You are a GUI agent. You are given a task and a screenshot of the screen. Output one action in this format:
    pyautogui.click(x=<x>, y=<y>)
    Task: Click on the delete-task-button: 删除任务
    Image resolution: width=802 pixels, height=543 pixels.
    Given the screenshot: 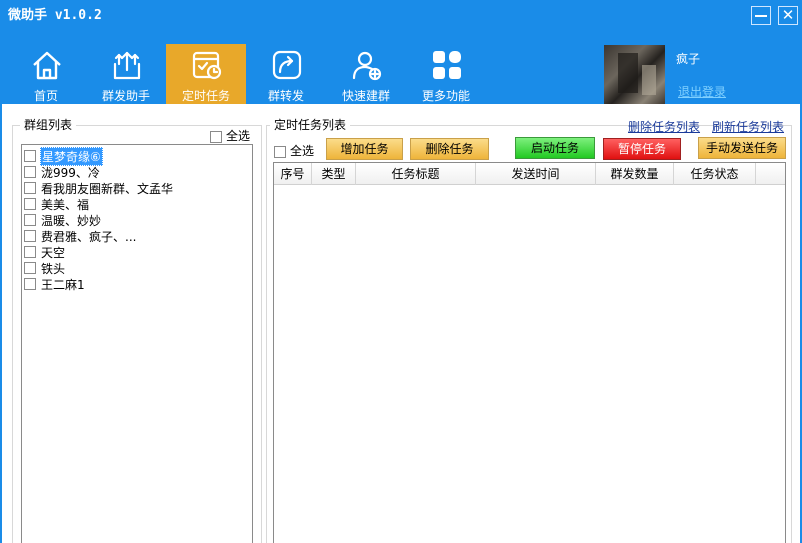 What is the action you would take?
    pyautogui.click(x=449, y=149)
    